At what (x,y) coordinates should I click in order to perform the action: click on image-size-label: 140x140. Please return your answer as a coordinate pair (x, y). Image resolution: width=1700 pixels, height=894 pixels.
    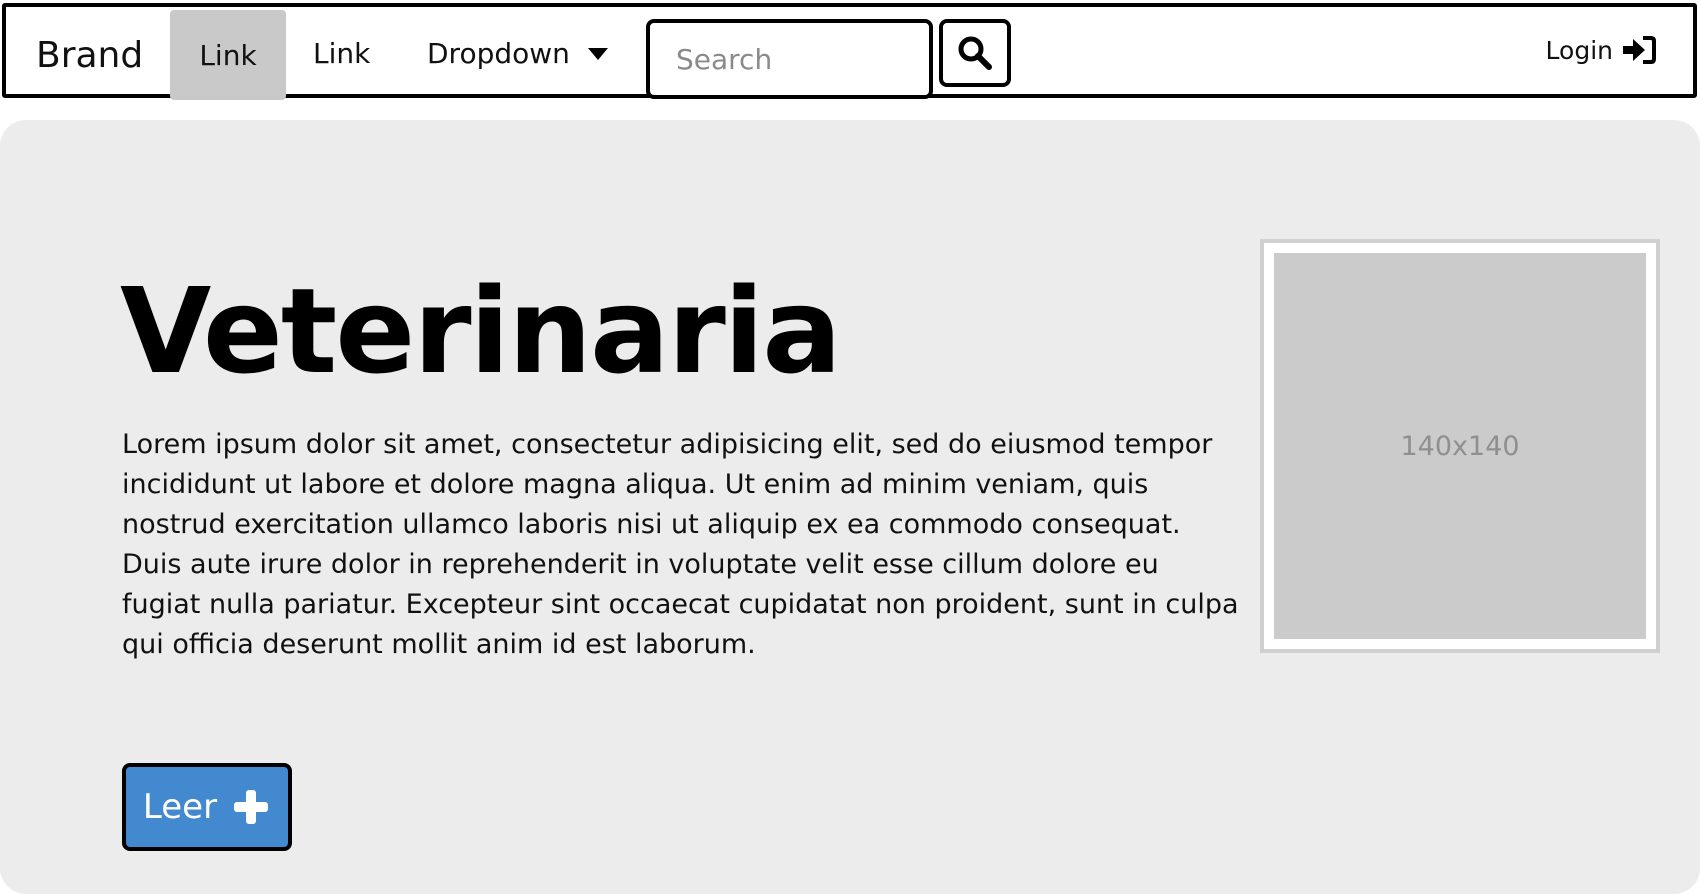
    Looking at the image, I should click on (1460, 446).